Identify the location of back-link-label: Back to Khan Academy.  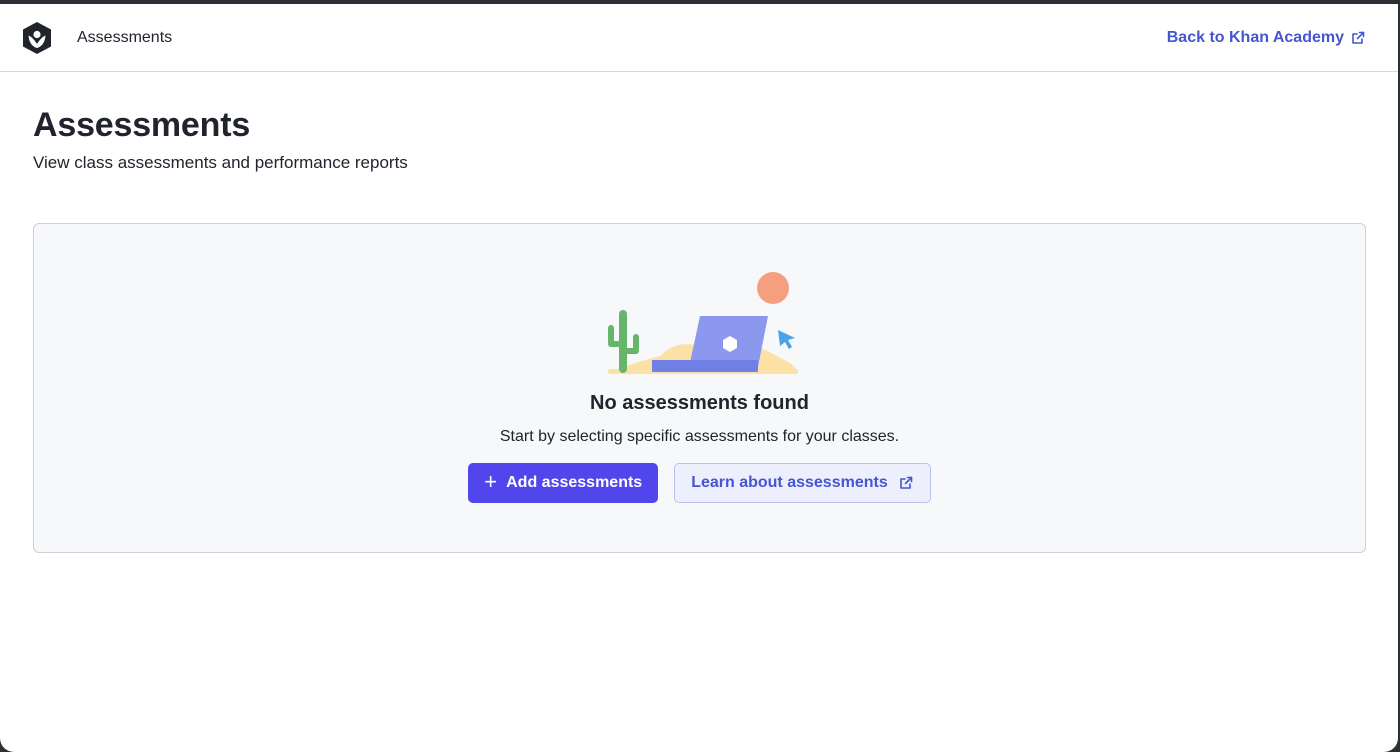
(1255, 37).